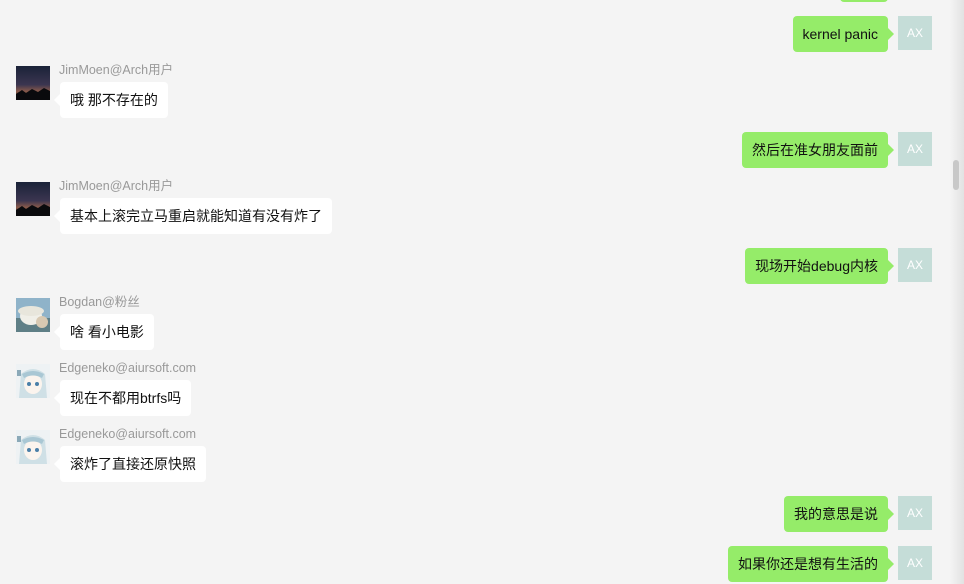  I want to click on message-bubble: 然后在准女朋友面前, so click(818, 150).